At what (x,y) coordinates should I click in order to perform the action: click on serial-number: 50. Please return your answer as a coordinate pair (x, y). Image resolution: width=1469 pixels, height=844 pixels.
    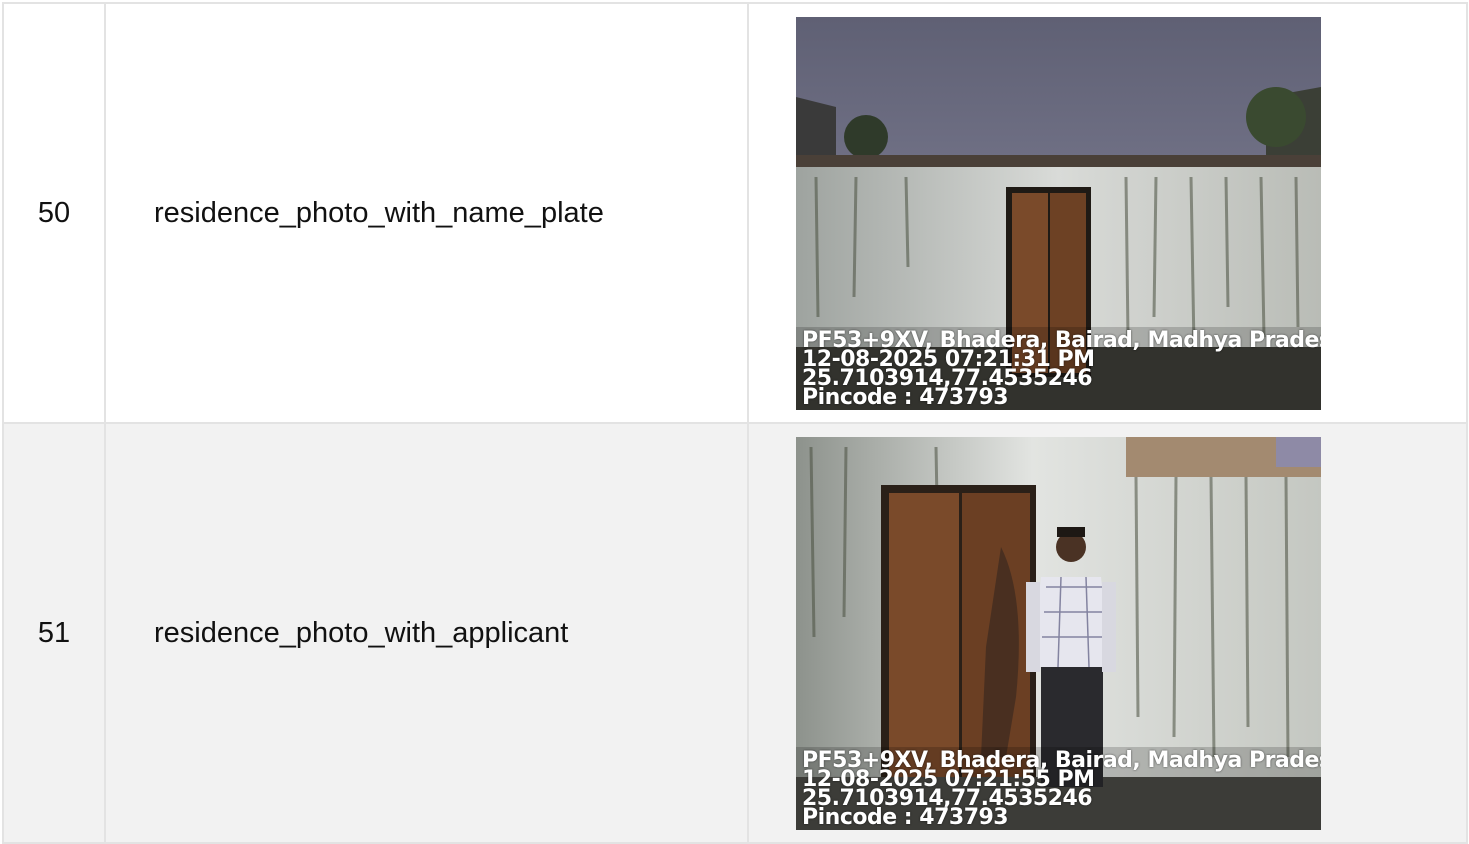
    Looking at the image, I should click on (54, 213).